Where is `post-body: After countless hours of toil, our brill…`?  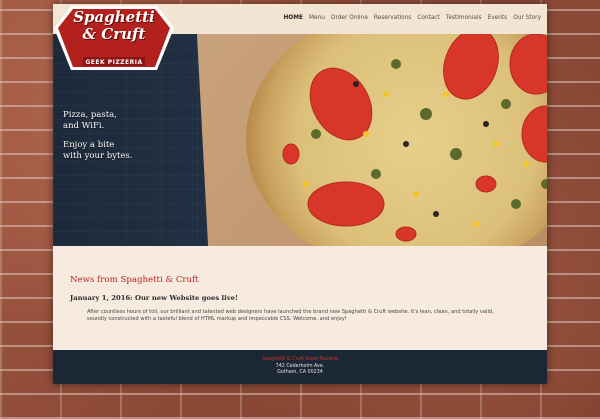 post-body: After countless hours of toil, our brill… is located at coordinates (290, 316).